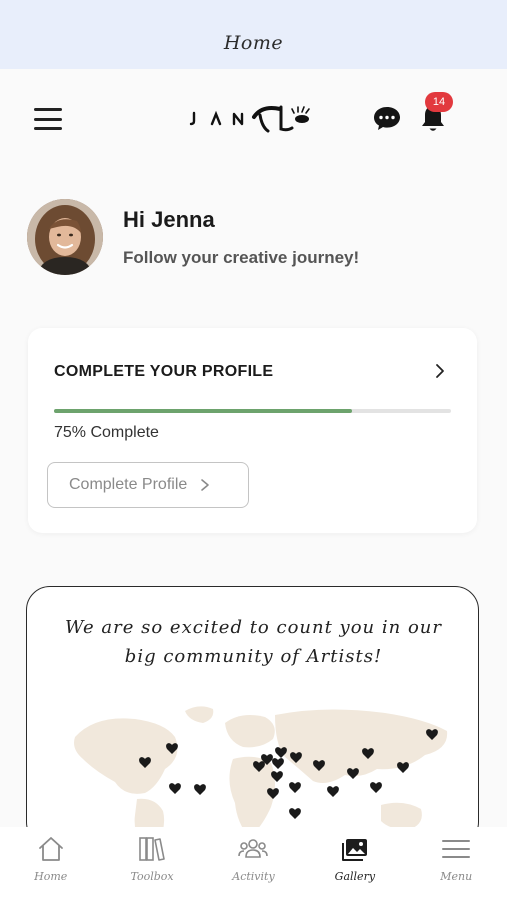 This screenshot has height=900, width=507. I want to click on avatar, so click(65, 237).